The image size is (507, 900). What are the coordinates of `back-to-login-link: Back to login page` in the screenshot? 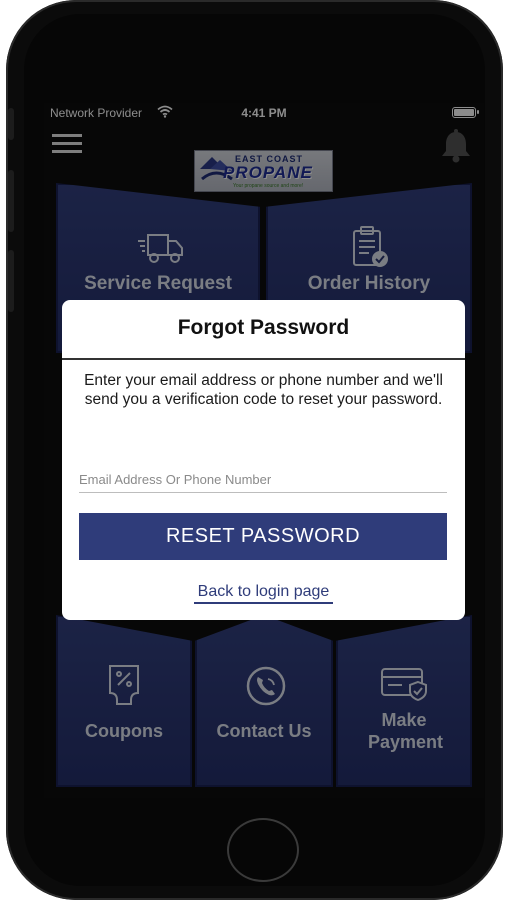 It's located at (263, 593).